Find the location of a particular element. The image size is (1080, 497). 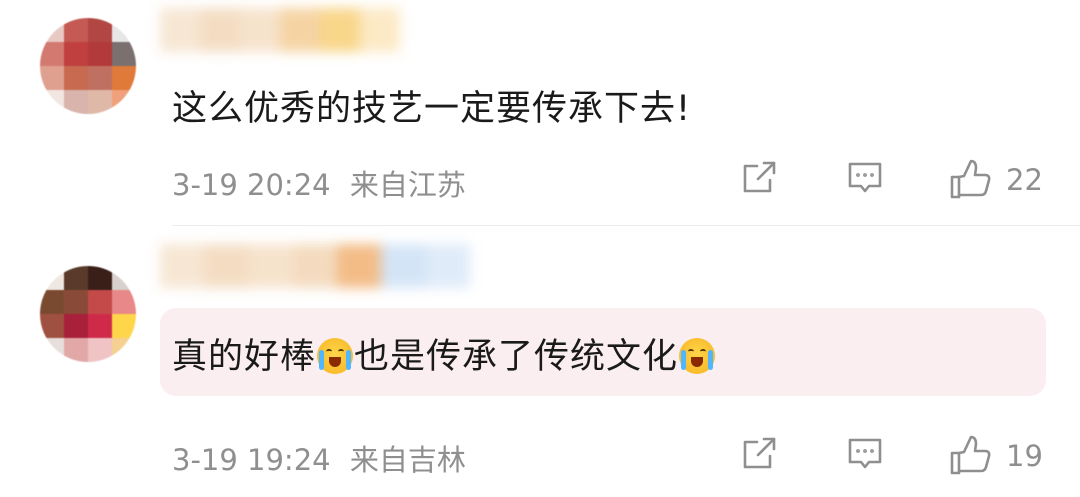

comment-meta: 3-19 20:24 来自江苏 is located at coordinates (319, 183).